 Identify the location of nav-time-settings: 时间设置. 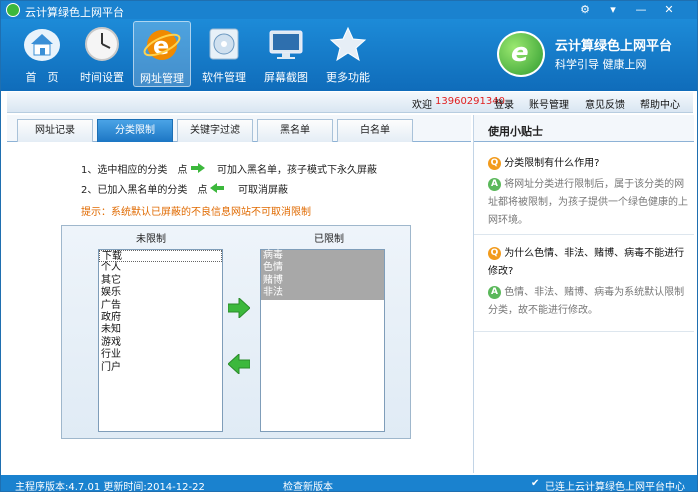
(102, 54).